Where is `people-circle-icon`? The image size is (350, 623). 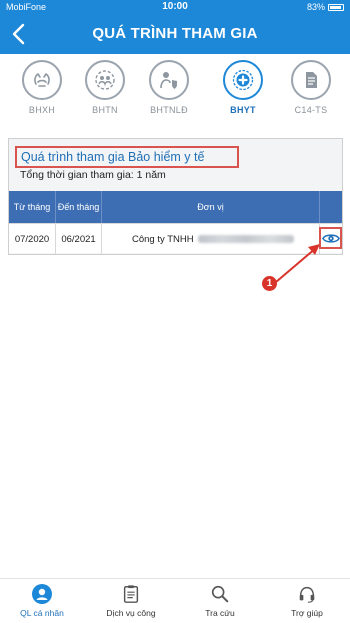
people-circle-icon is located at coordinates (105, 80).